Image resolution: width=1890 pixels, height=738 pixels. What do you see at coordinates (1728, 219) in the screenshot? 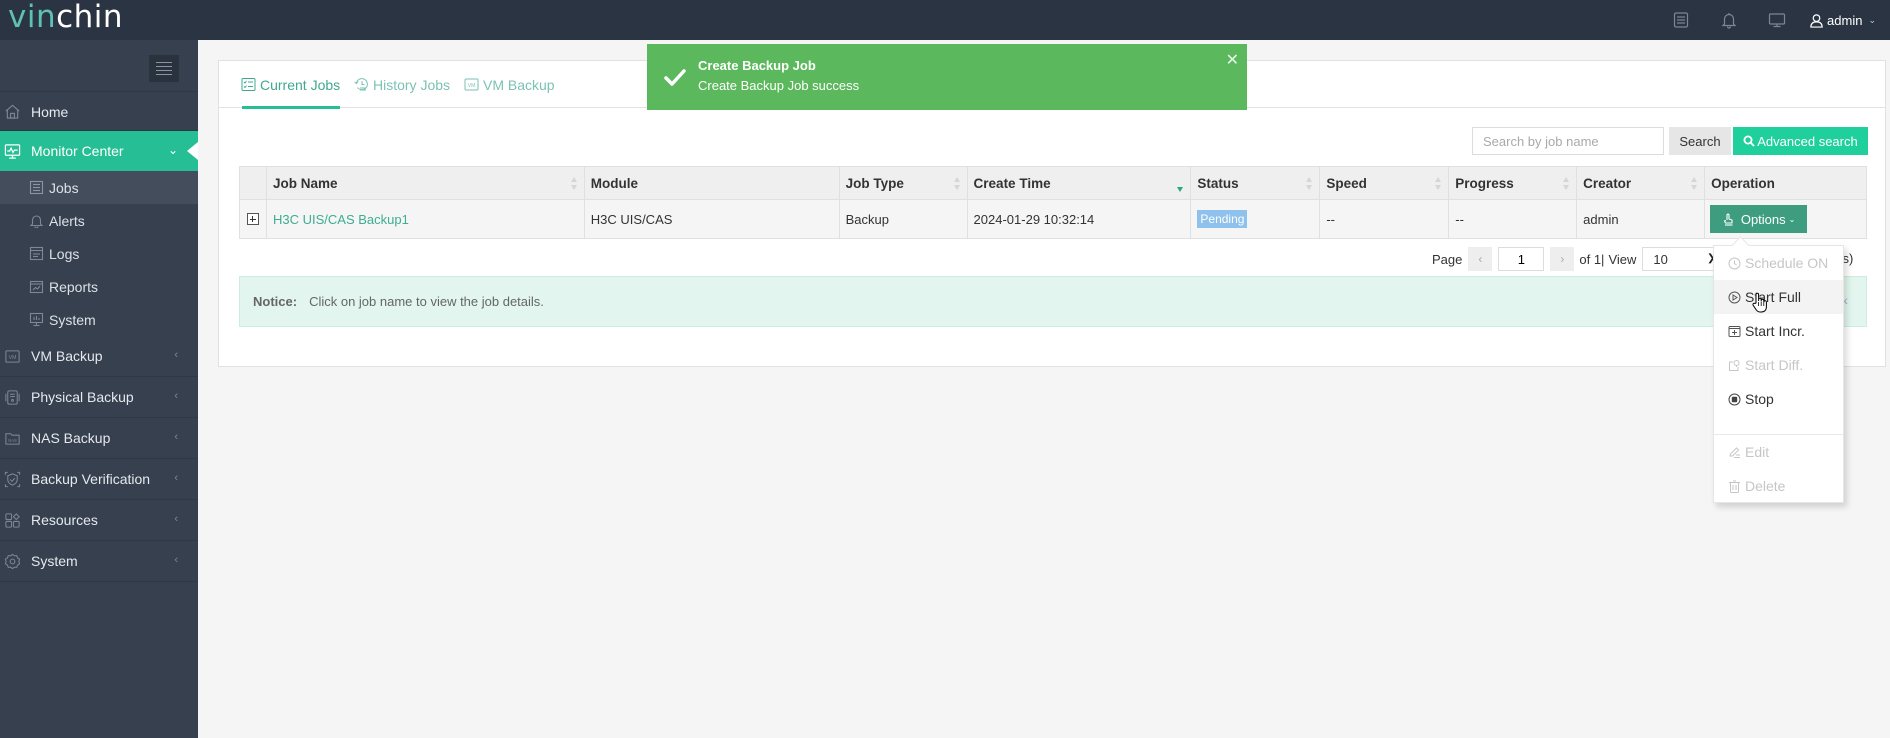
I see `hand-pointer-icon` at bounding box center [1728, 219].